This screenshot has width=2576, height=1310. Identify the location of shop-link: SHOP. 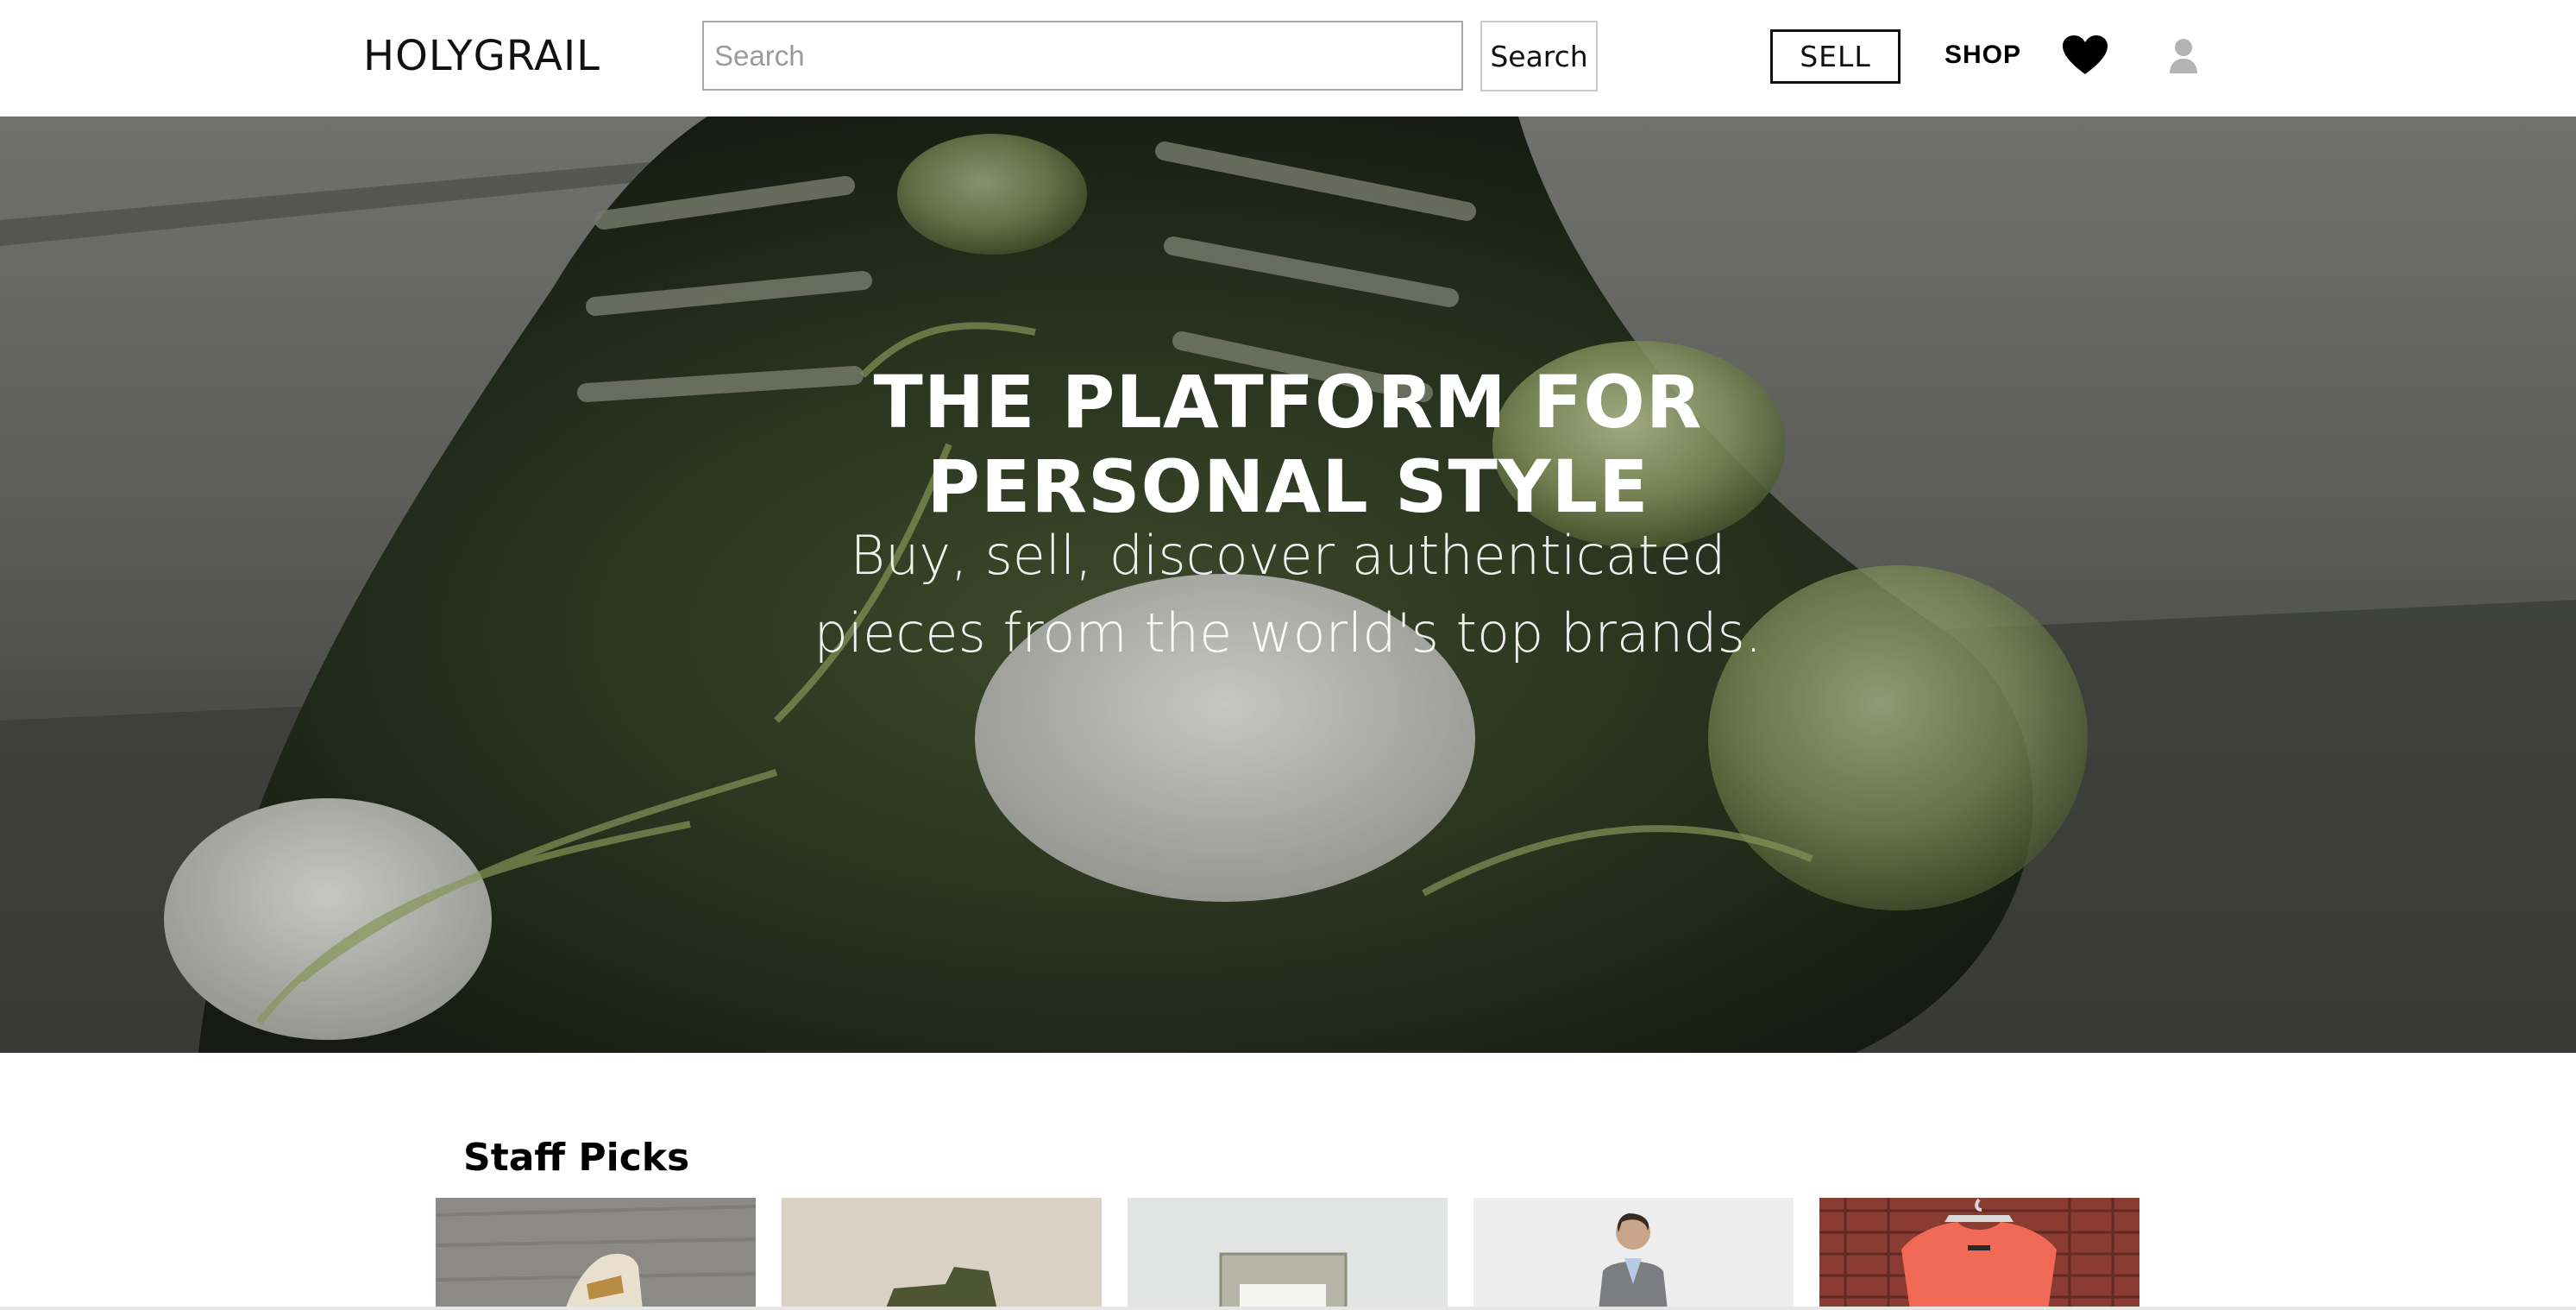
(1983, 55).